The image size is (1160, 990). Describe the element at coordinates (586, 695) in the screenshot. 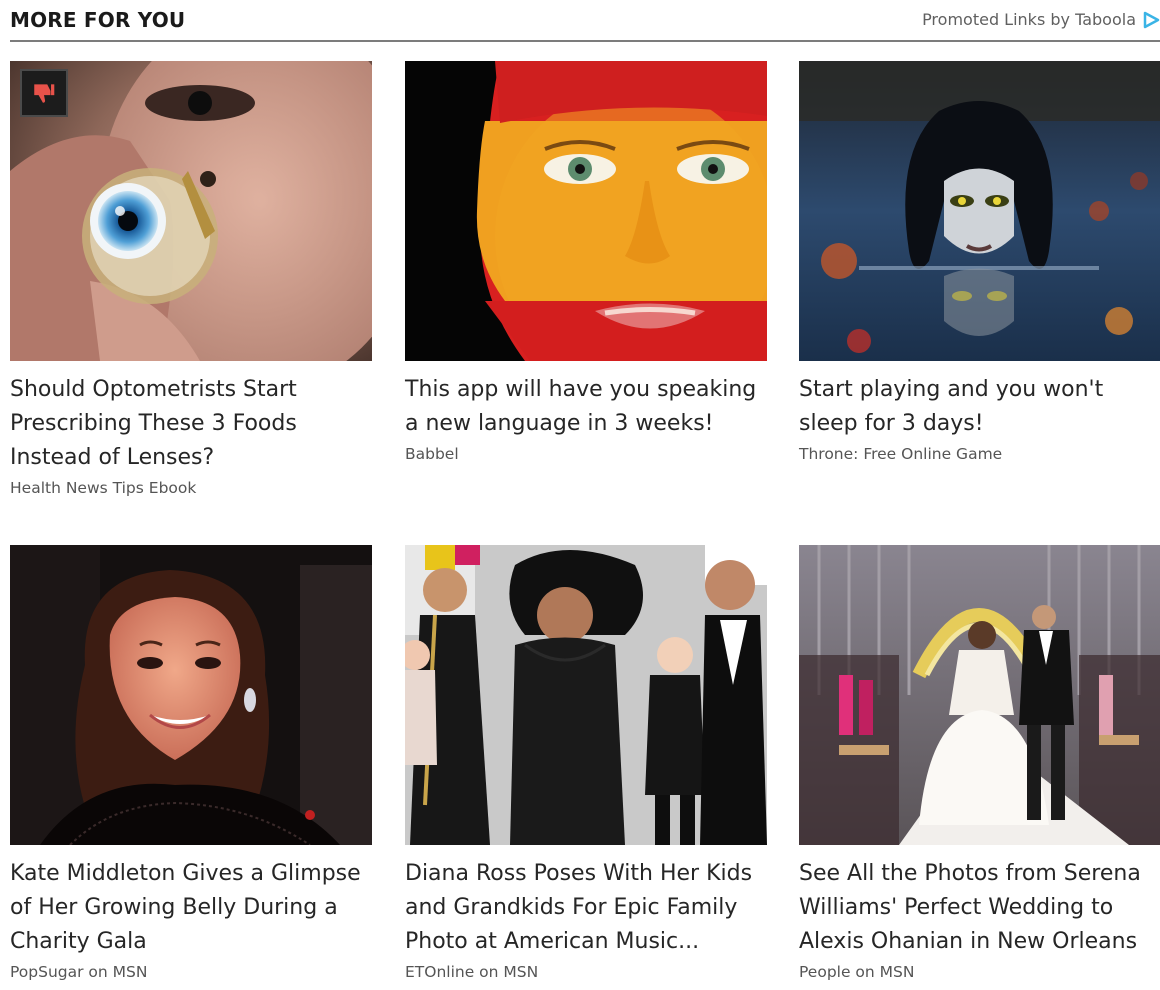

I see `diana-ross-family-photo` at that location.